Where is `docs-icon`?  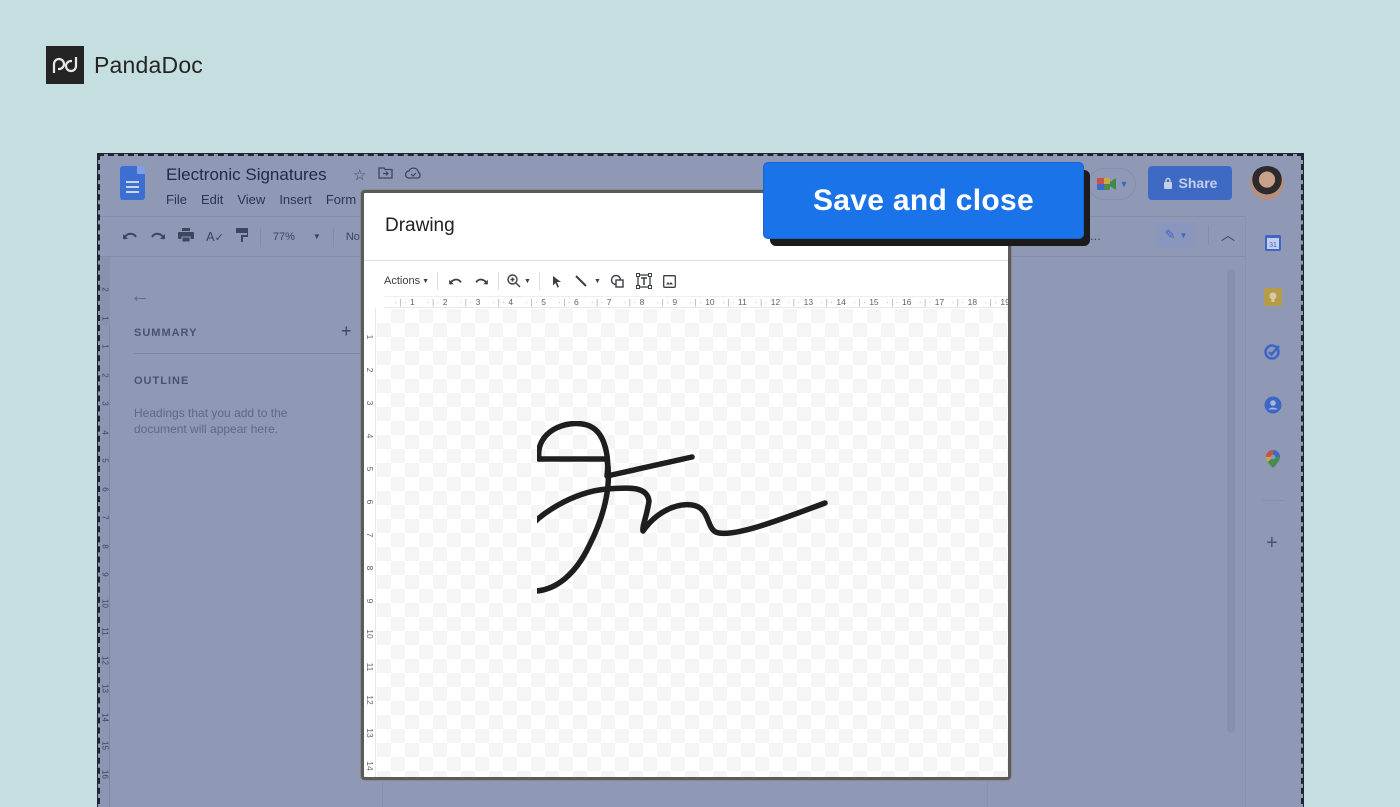
docs-icon is located at coordinates (132, 183).